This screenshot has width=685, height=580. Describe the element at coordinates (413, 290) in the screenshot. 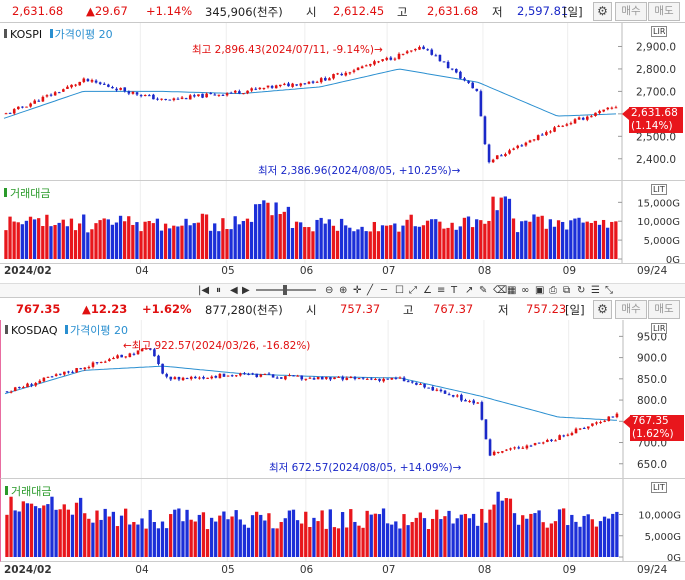

I see `trend-icon: ⤢` at that location.